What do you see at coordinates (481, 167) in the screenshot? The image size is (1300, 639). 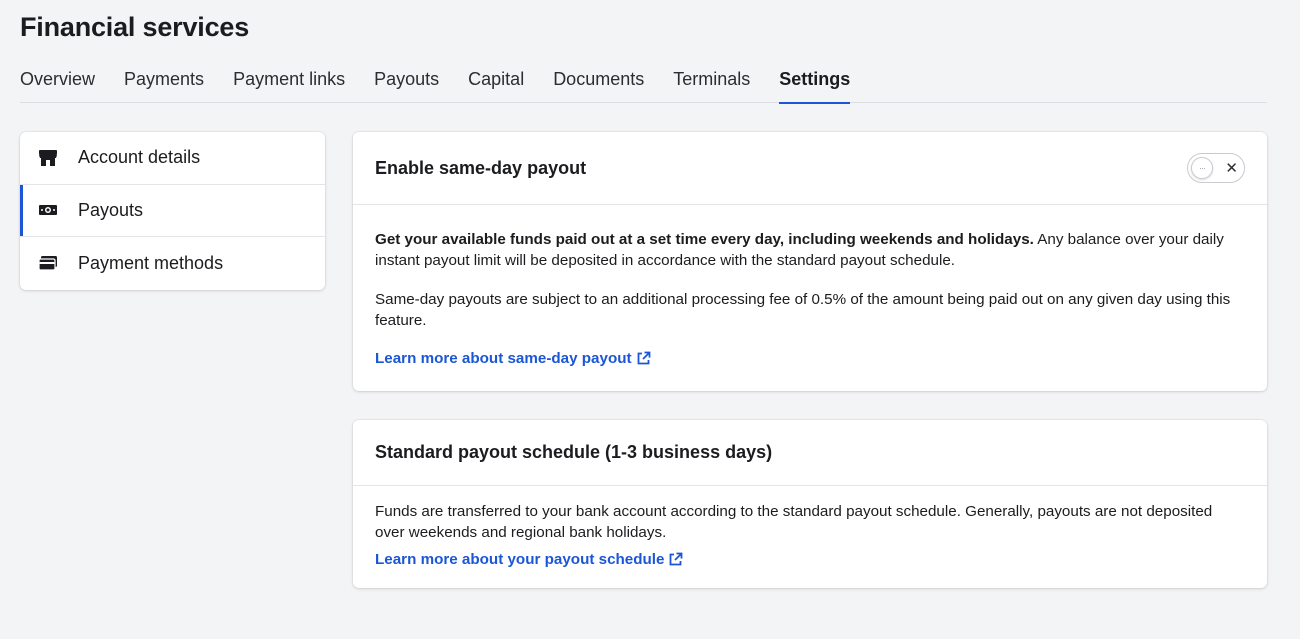 I see `card-title: Enable same-day payout` at bounding box center [481, 167].